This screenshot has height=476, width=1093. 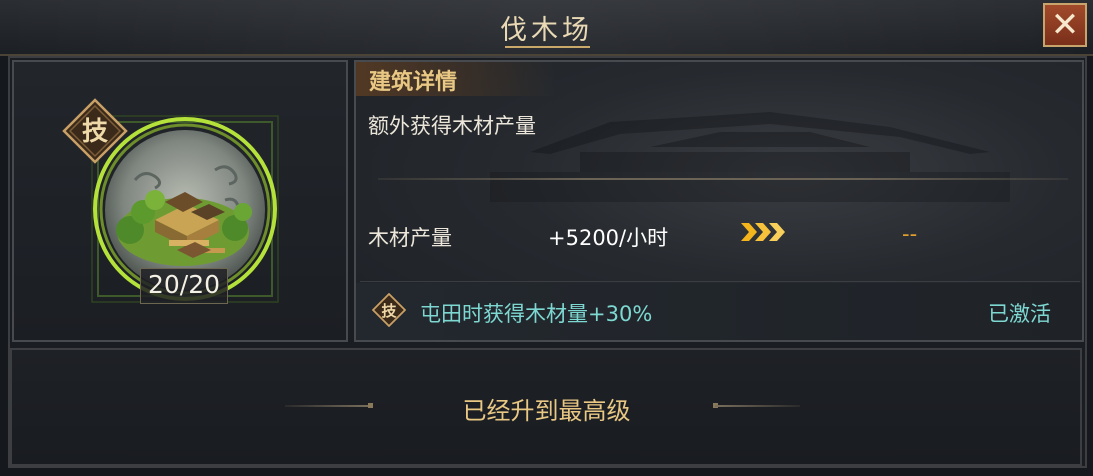 I want to click on chevrons-right-icon, so click(x=764, y=235).